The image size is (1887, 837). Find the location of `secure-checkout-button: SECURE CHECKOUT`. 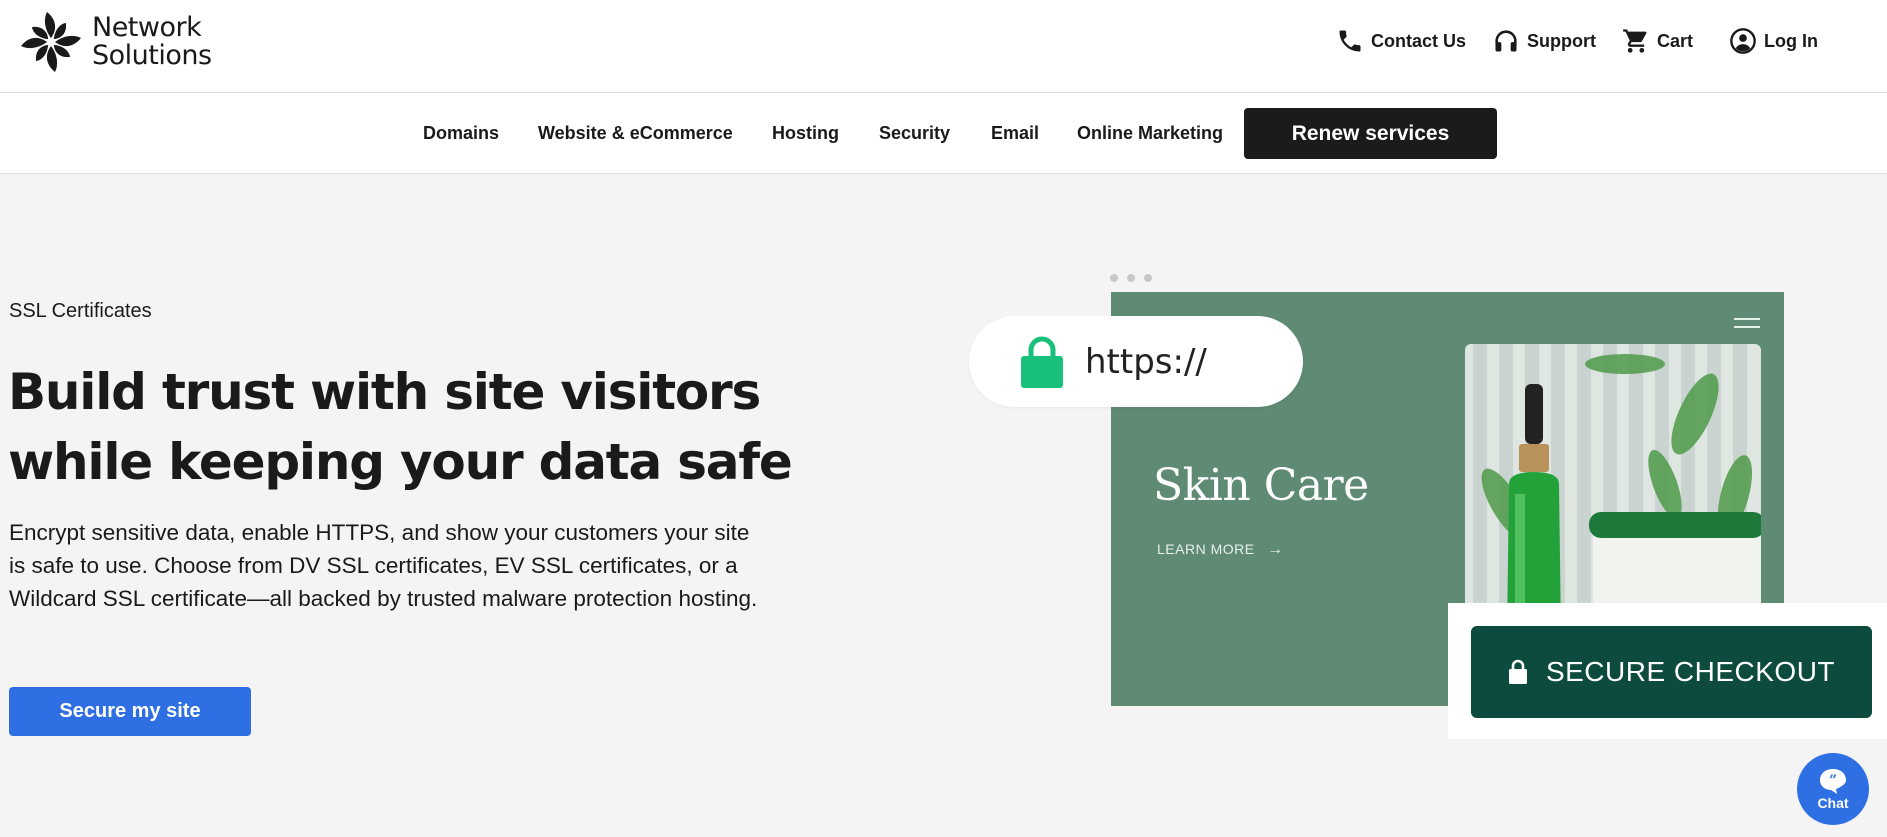

secure-checkout-button: SECURE CHECKOUT is located at coordinates (1671, 672).